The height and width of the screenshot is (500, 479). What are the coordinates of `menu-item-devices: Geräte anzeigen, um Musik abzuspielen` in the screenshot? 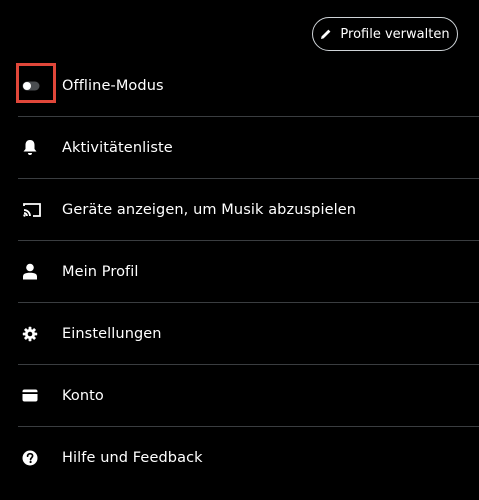 It's located at (248, 209).